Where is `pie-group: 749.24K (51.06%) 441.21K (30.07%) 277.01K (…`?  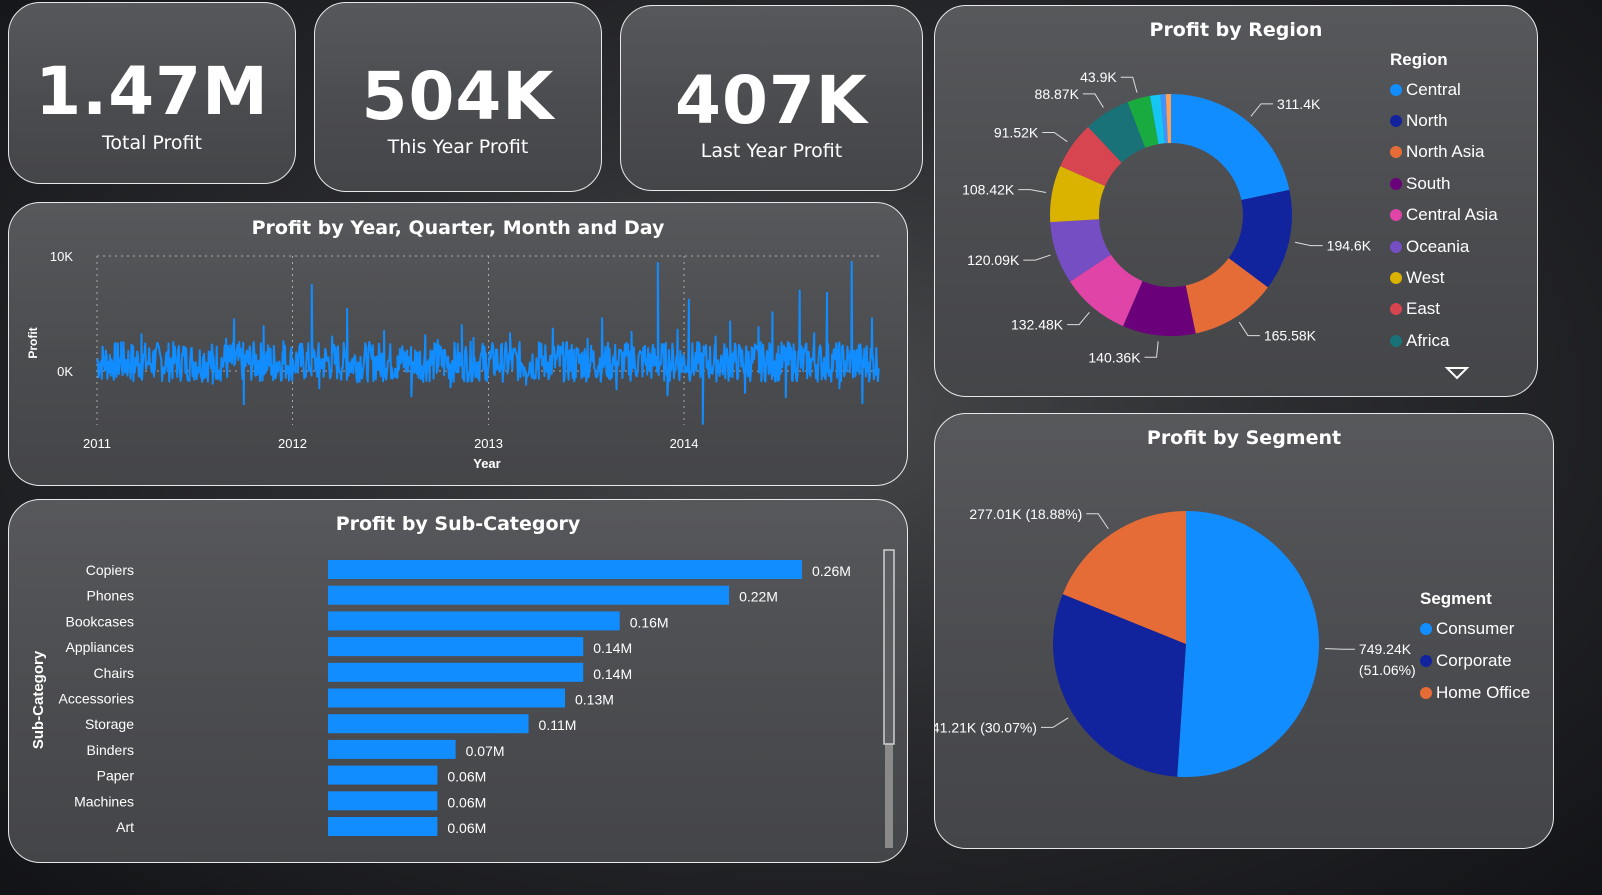 pie-group: 749.24K (51.06%) 441.21K (30.07%) 277.01K (… is located at coordinates (1175, 641).